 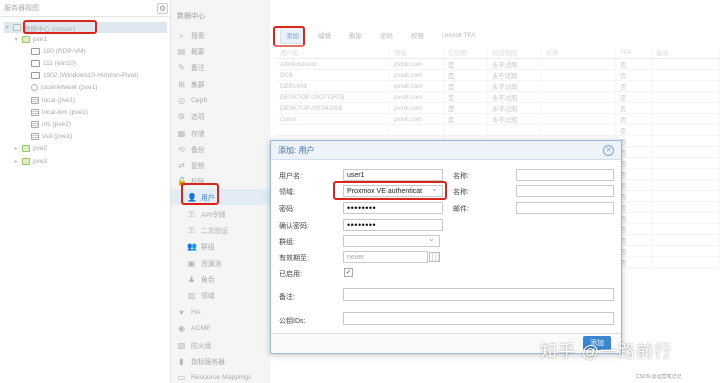 I want to click on tree-node: 100 (RDP-VM), so click(x=54, y=51).